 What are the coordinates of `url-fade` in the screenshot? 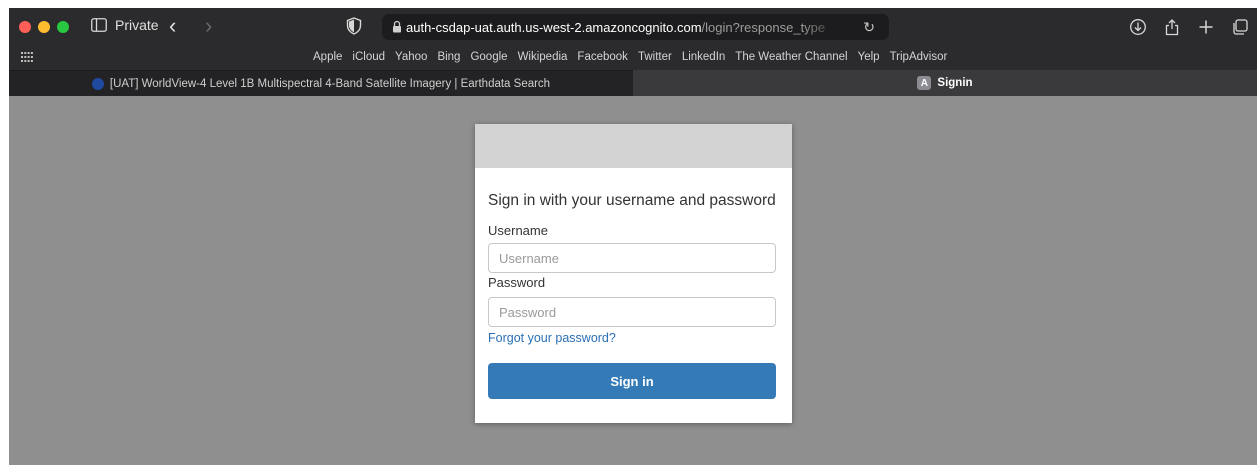 It's located at (822, 27).